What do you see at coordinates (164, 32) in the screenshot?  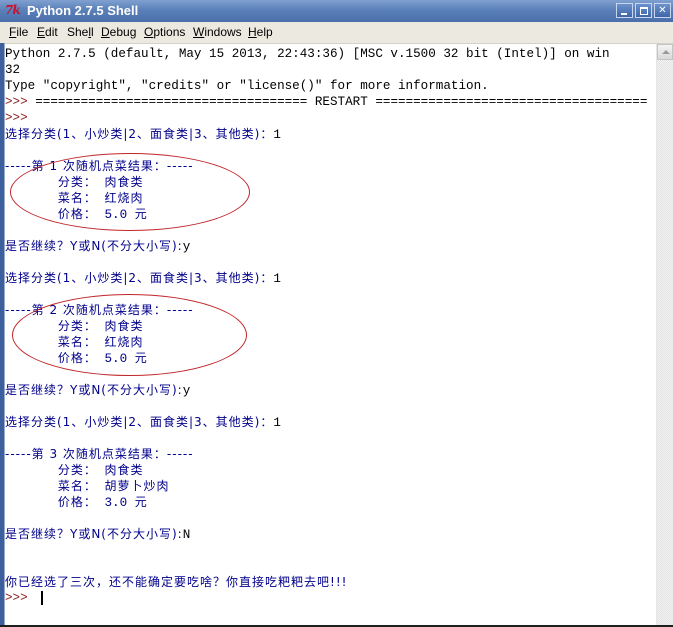 I see `menu-options: Options` at bounding box center [164, 32].